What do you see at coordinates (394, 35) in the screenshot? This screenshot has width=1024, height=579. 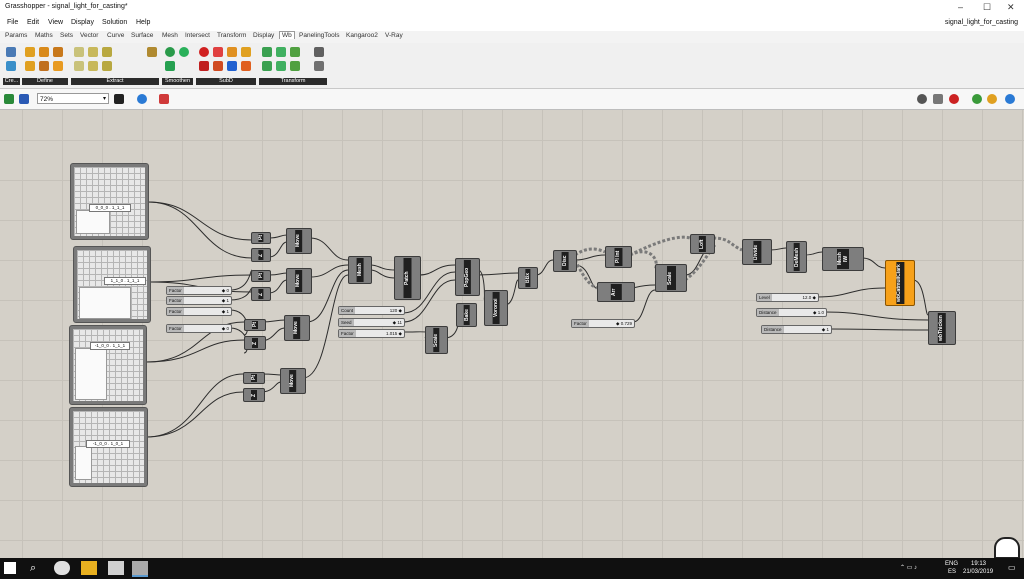 I see `tab-vray: V-Ray` at bounding box center [394, 35].